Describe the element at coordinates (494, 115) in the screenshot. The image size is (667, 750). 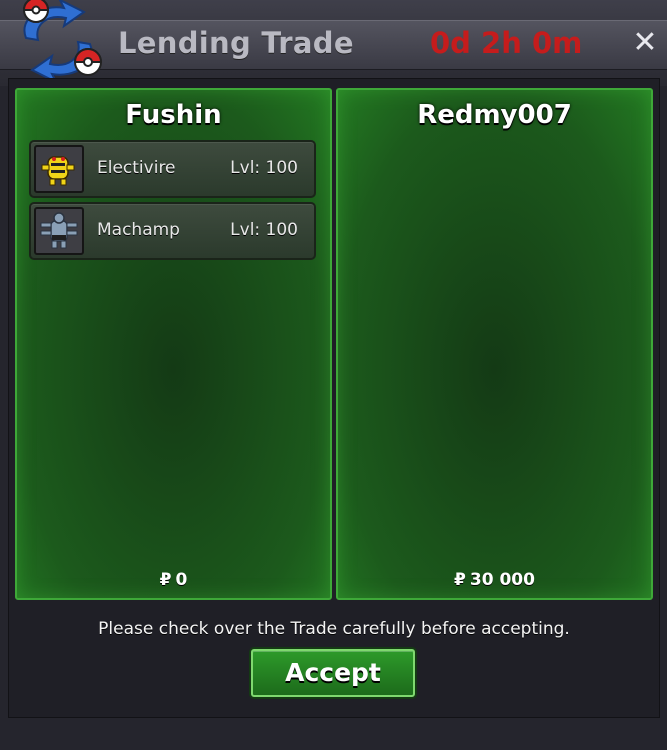
I see `player-name: Redmy007` at that location.